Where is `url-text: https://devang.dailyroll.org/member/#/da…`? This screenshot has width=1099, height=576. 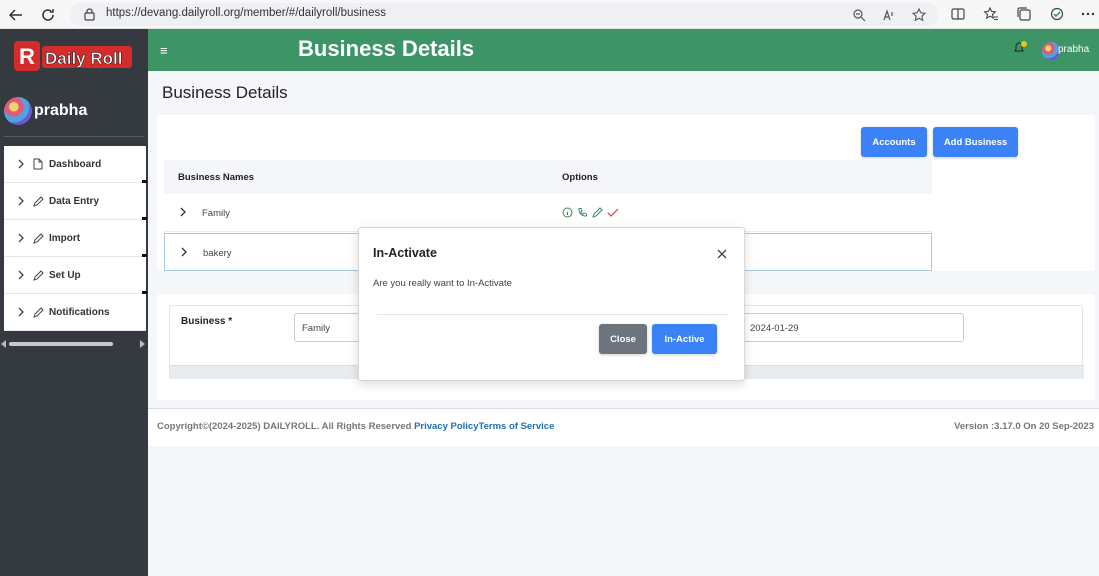
url-text: https://devang.dailyroll.org/member/#/da… is located at coordinates (246, 13).